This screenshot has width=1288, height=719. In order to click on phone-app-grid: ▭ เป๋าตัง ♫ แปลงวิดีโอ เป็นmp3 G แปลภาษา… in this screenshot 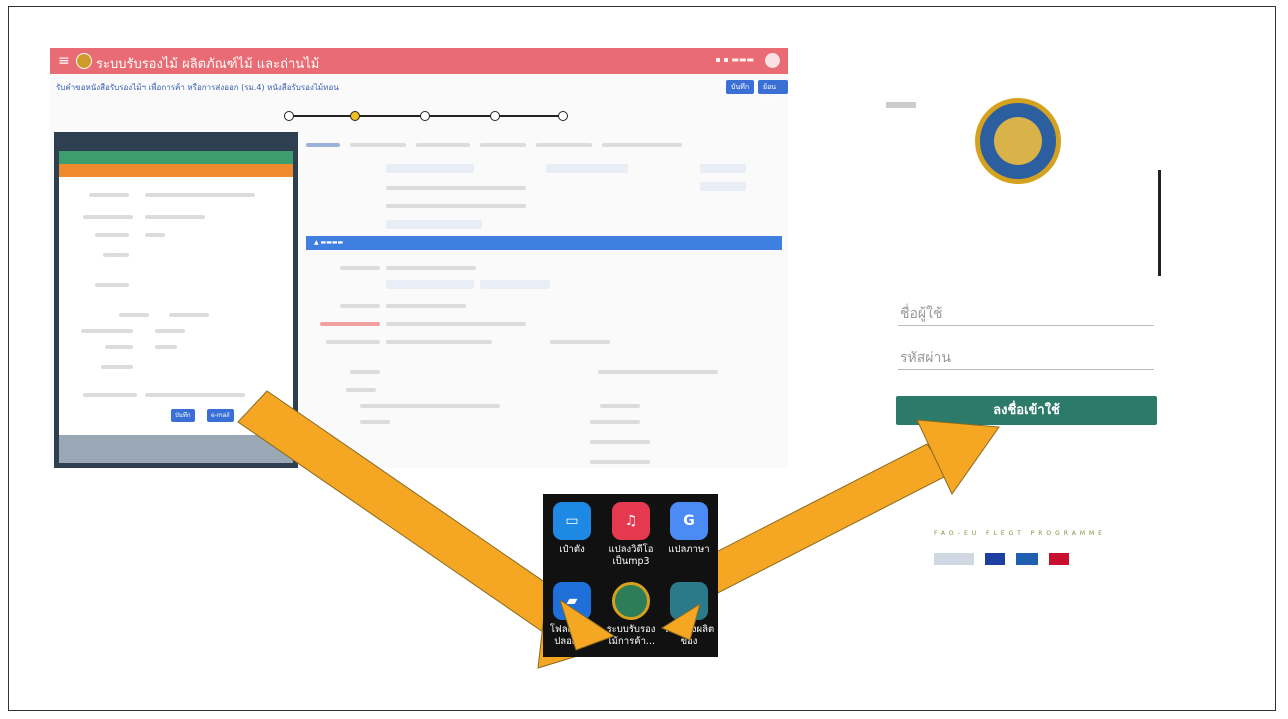, I will do `click(630, 575)`.